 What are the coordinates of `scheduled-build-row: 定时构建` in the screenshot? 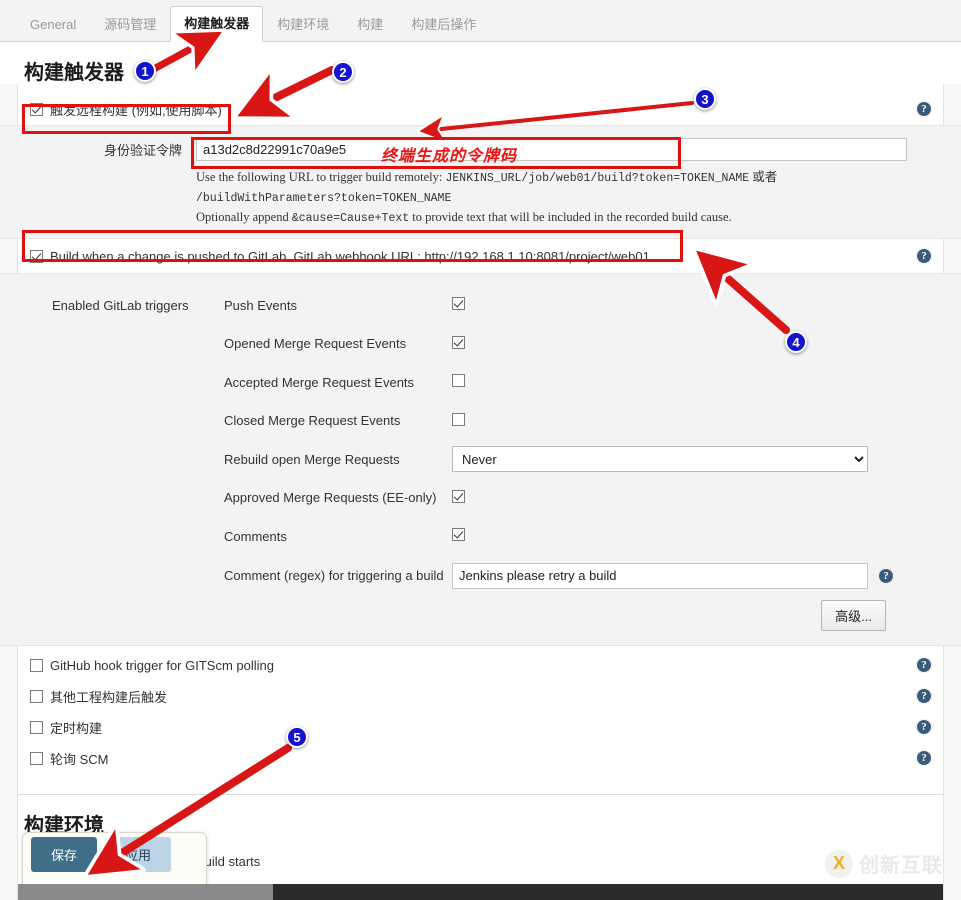 It's located at (480, 727).